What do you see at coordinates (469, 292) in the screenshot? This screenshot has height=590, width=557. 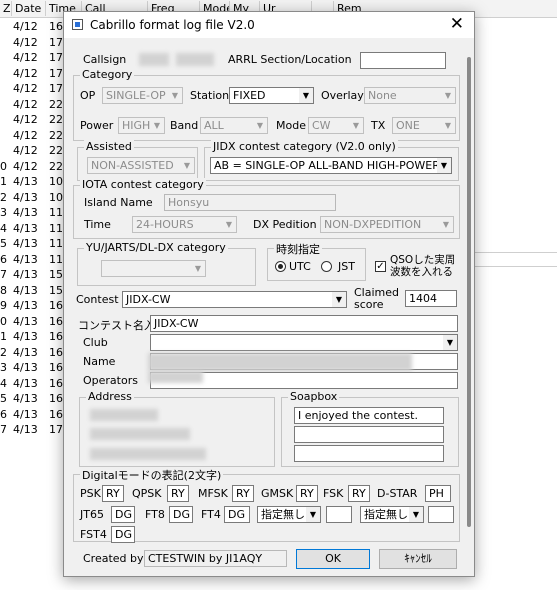 I see `dialog-scrollbar` at bounding box center [469, 292].